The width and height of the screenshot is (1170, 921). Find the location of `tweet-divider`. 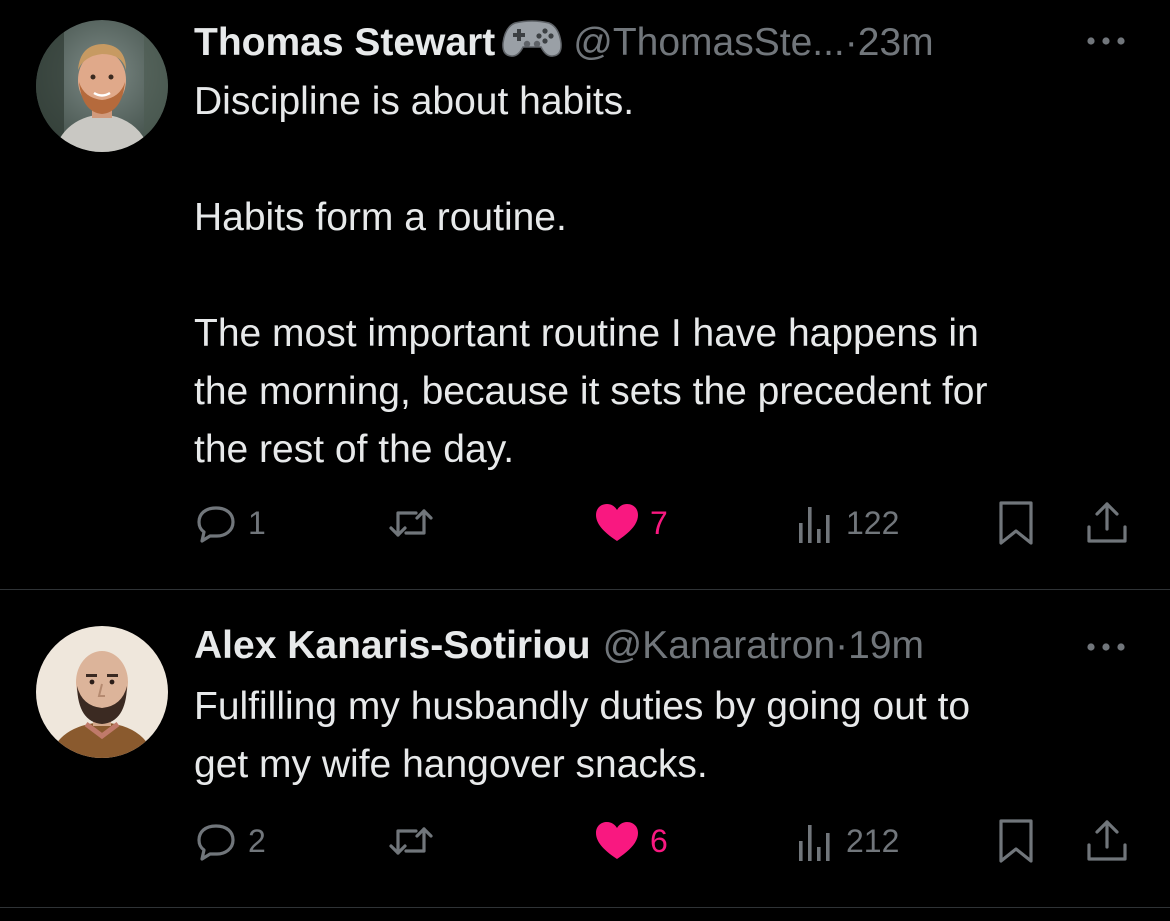

tweet-divider is located at coordinates (585, 907).